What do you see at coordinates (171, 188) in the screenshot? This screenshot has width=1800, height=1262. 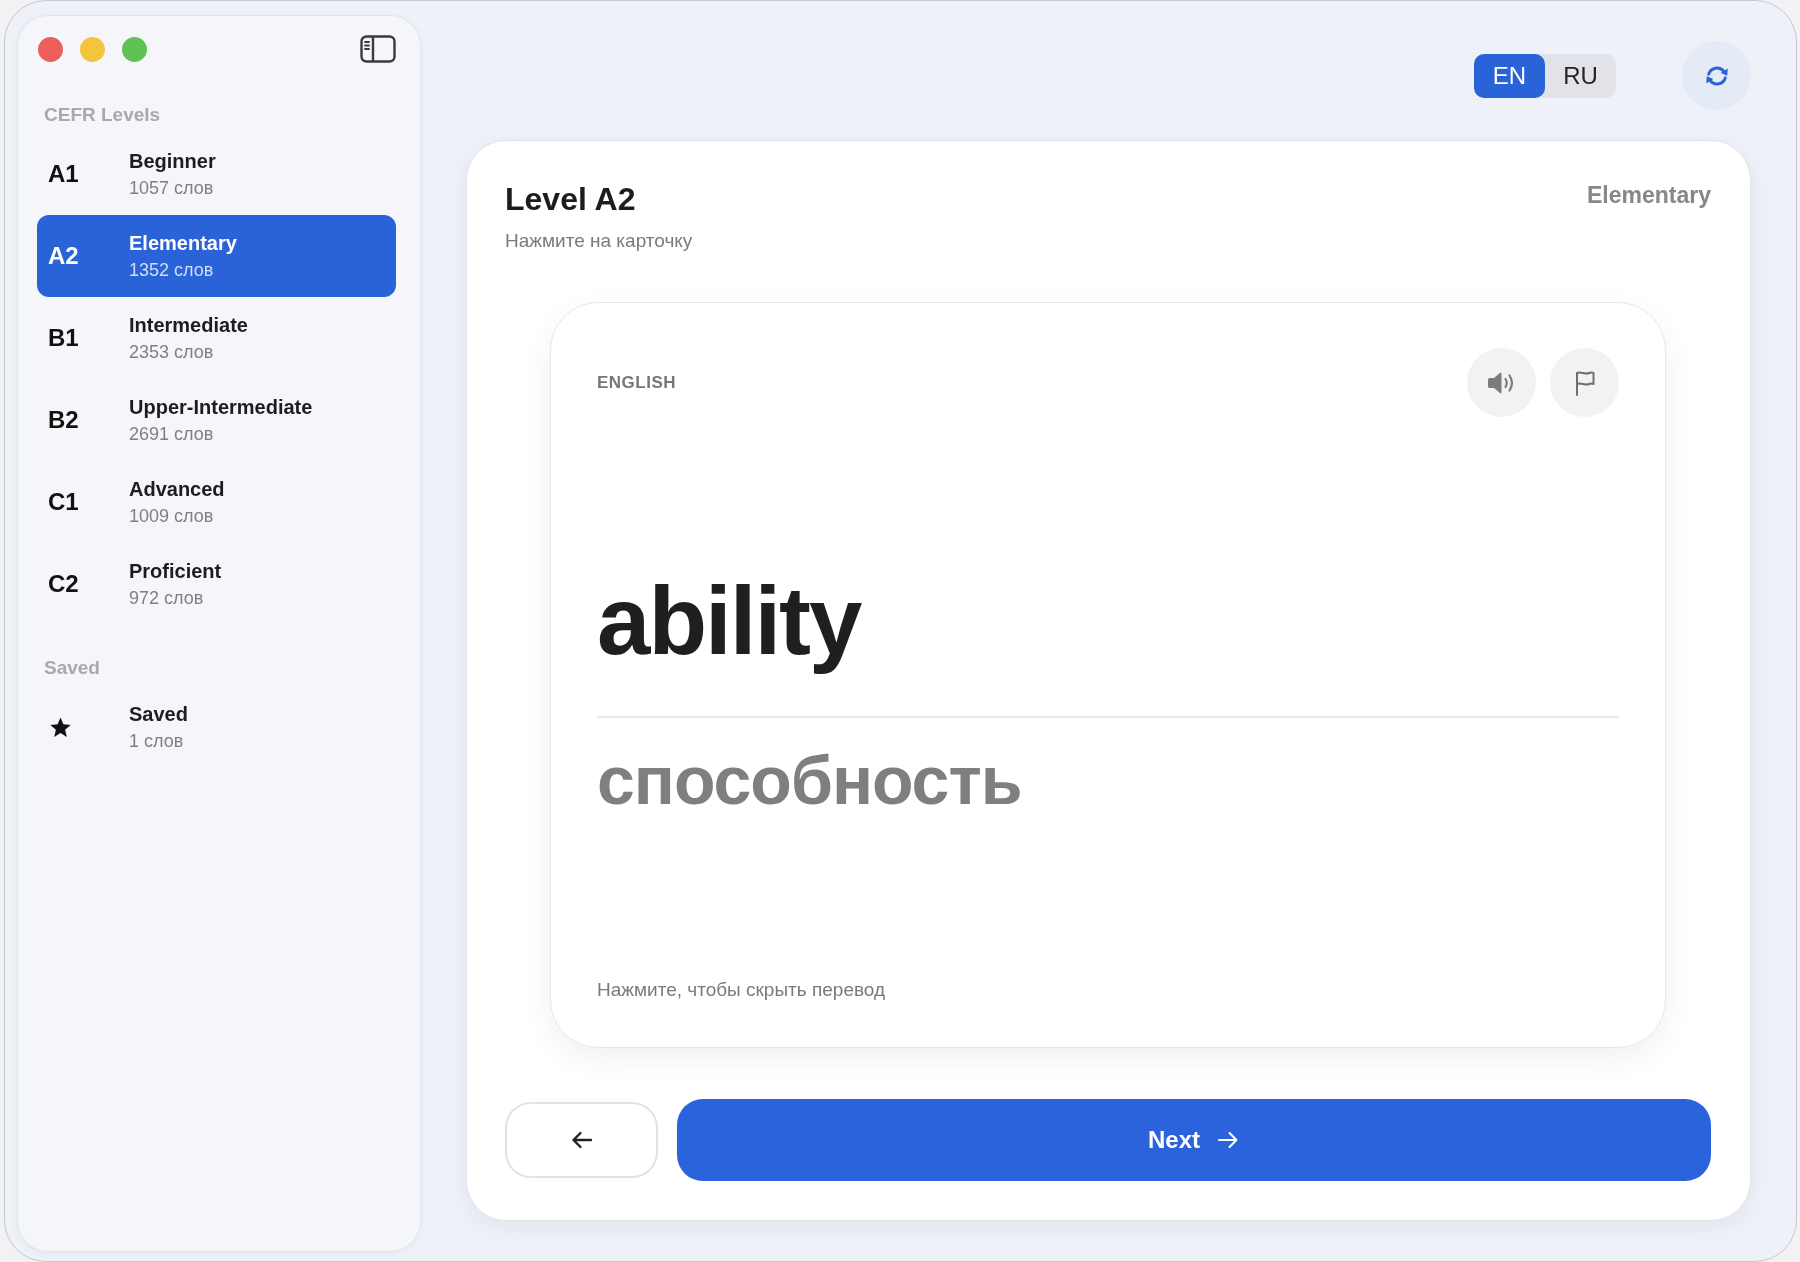 I see `word-count: 1057 слов` at bounding box center [171, 188].